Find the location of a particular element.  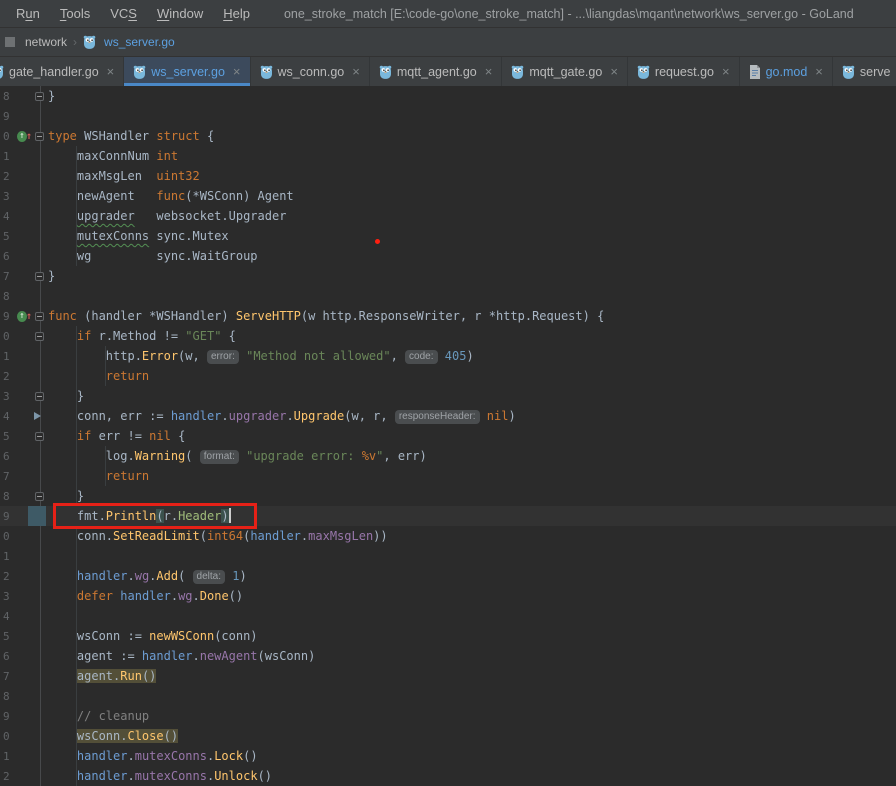

code-line: 6 agent := handler.newAgent(wsConn) is located at coordinates (448, 656).